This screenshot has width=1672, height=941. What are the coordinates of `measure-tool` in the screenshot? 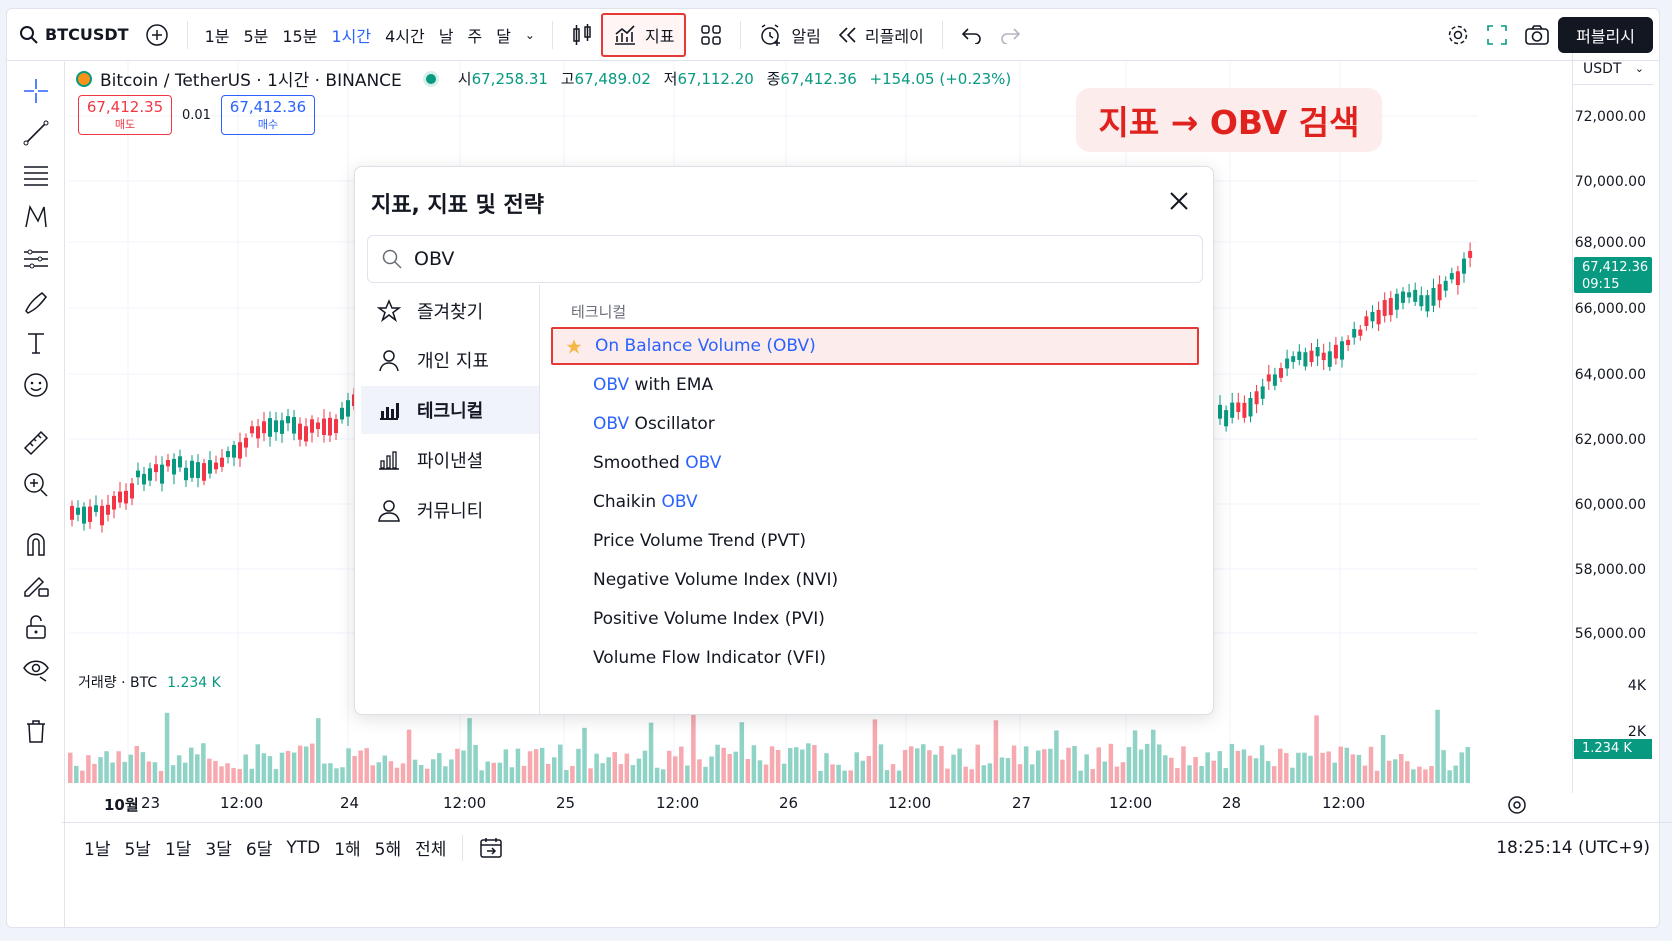 It's located at (36, 443).